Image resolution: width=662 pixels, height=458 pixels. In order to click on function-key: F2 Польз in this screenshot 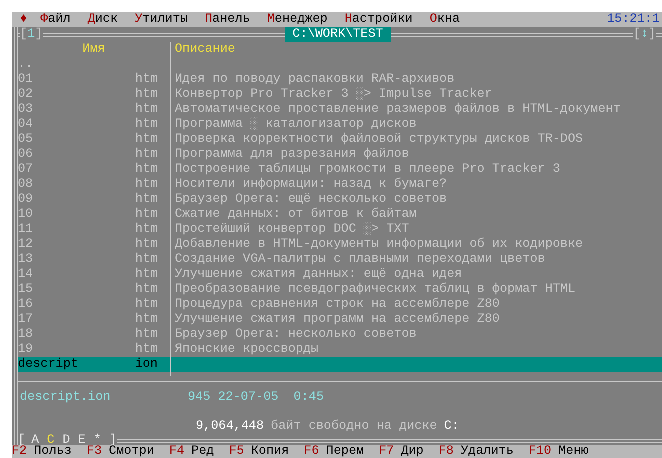, I will do `click(42, 451)`.